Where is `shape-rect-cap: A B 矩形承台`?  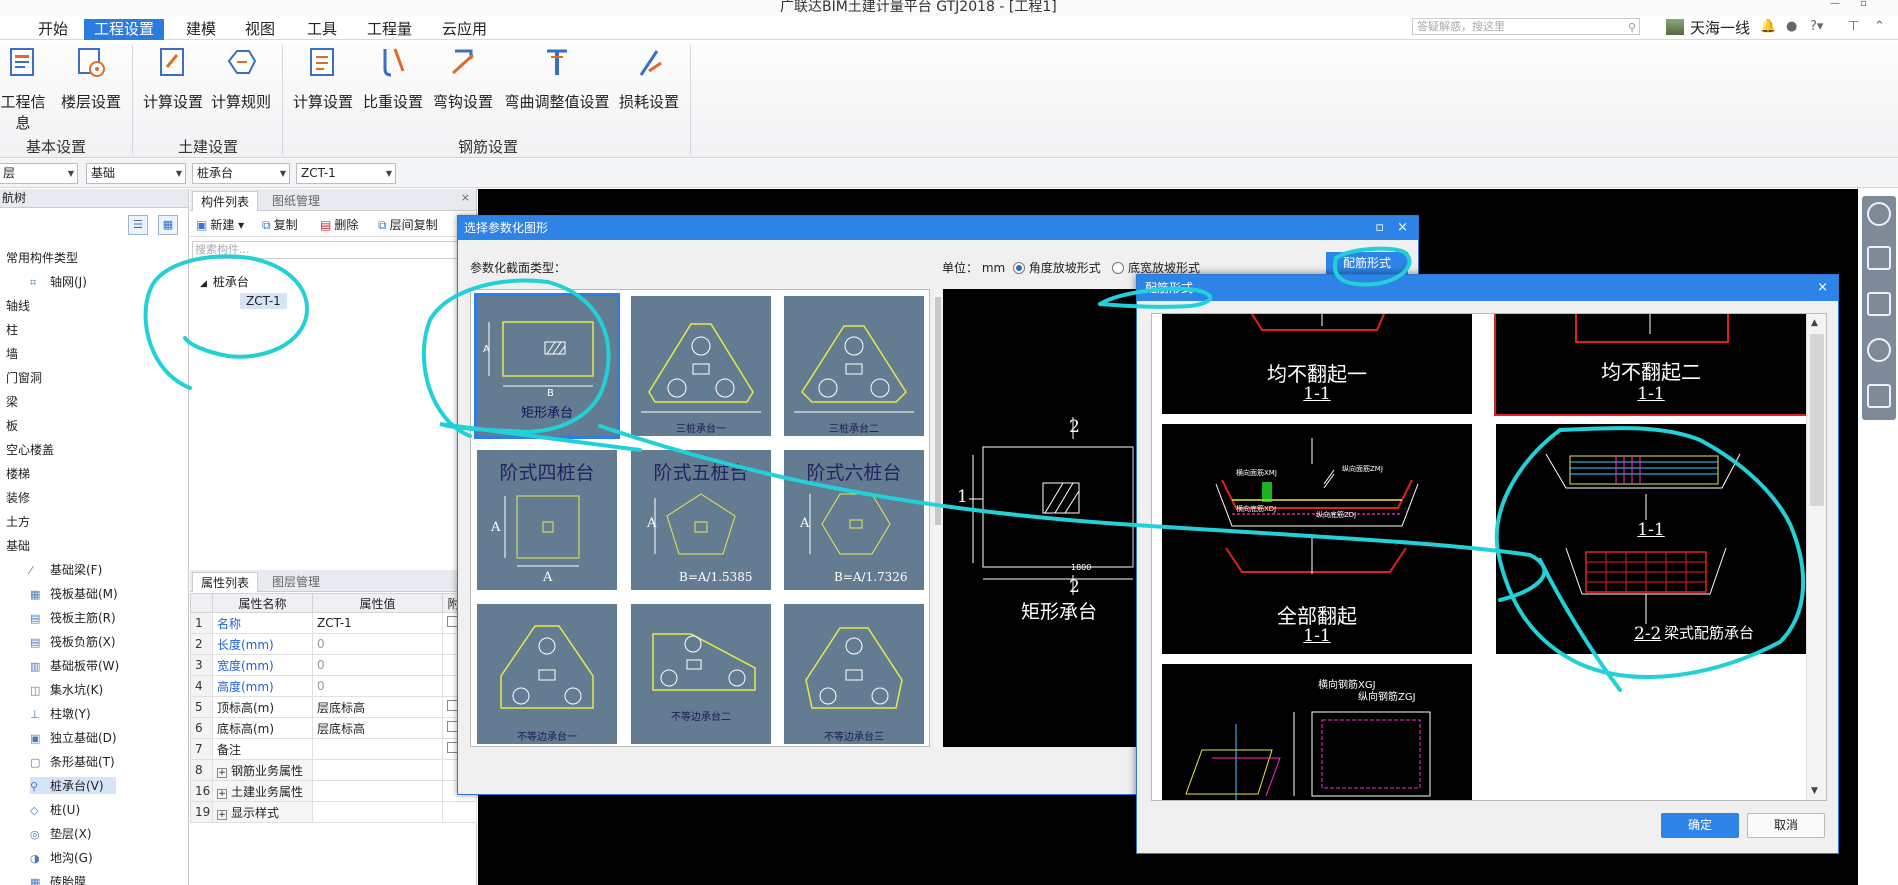
shape-rect-cap: A B 矩形承台 is located at coordinates (547, 366).